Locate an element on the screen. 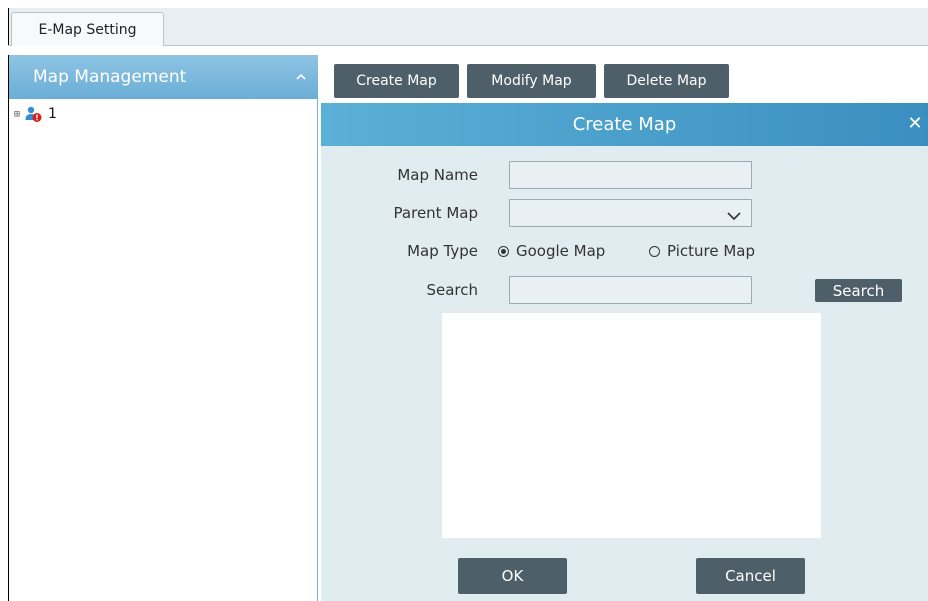 The width and height of the screenshot is (928, 601). modify-map-button: Modify Map is located at coordinates (531, 81).